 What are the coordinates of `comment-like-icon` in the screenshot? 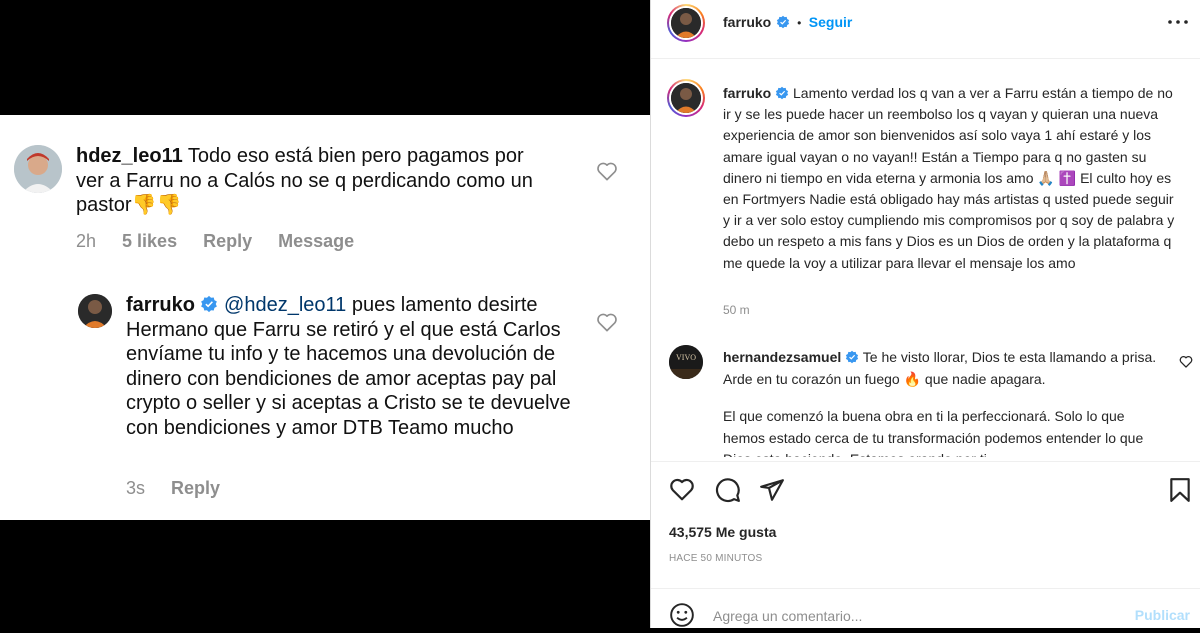 It's located at (1186, 364).